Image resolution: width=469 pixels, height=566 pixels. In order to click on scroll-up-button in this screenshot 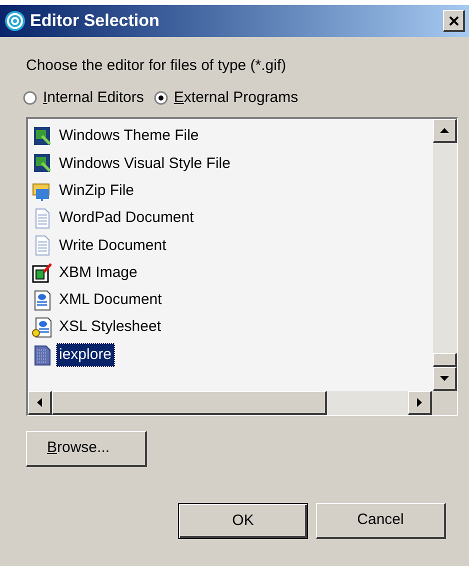, I will do `click(445, 131)`.